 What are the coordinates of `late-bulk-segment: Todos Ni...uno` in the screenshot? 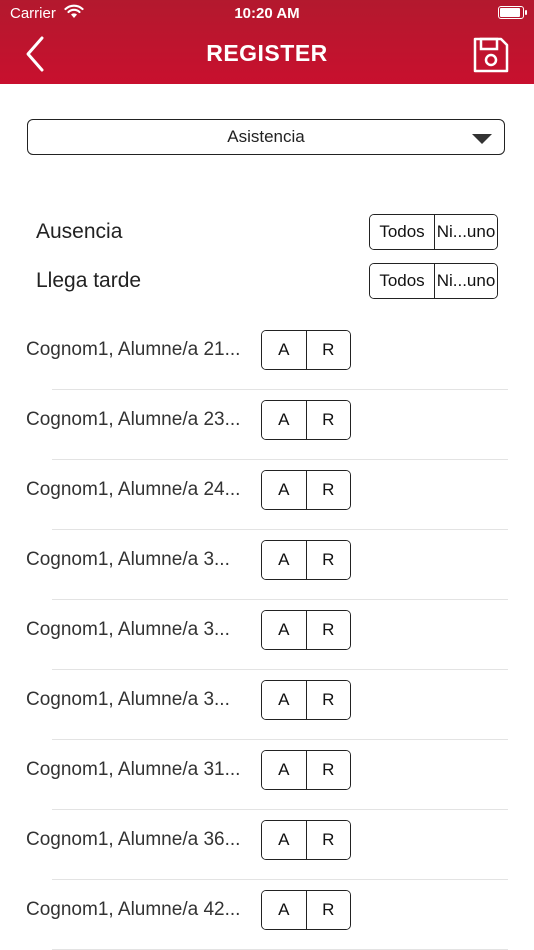 It's located at (433, 281).